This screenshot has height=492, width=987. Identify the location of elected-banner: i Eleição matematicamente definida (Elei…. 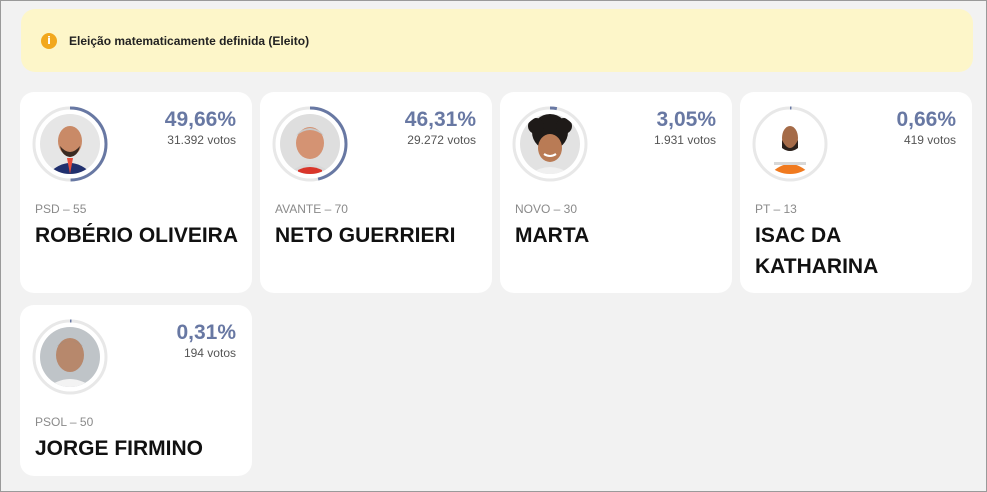
(497, 40).